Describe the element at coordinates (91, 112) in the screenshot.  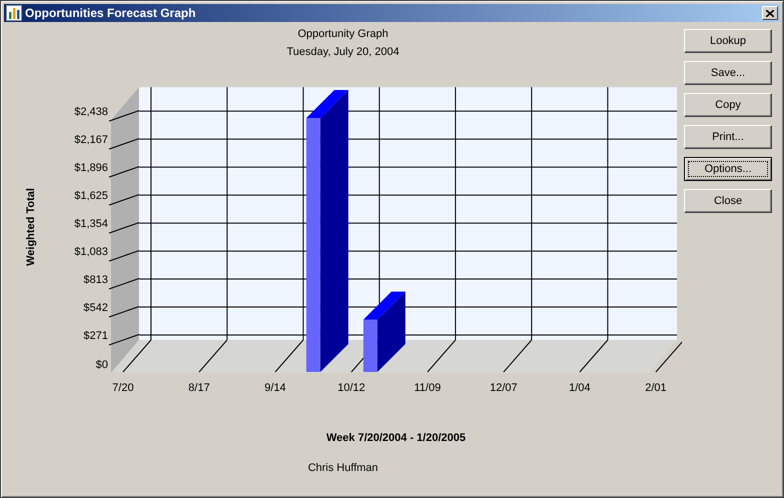
I see `y-axis-label: $2,438` at that location.